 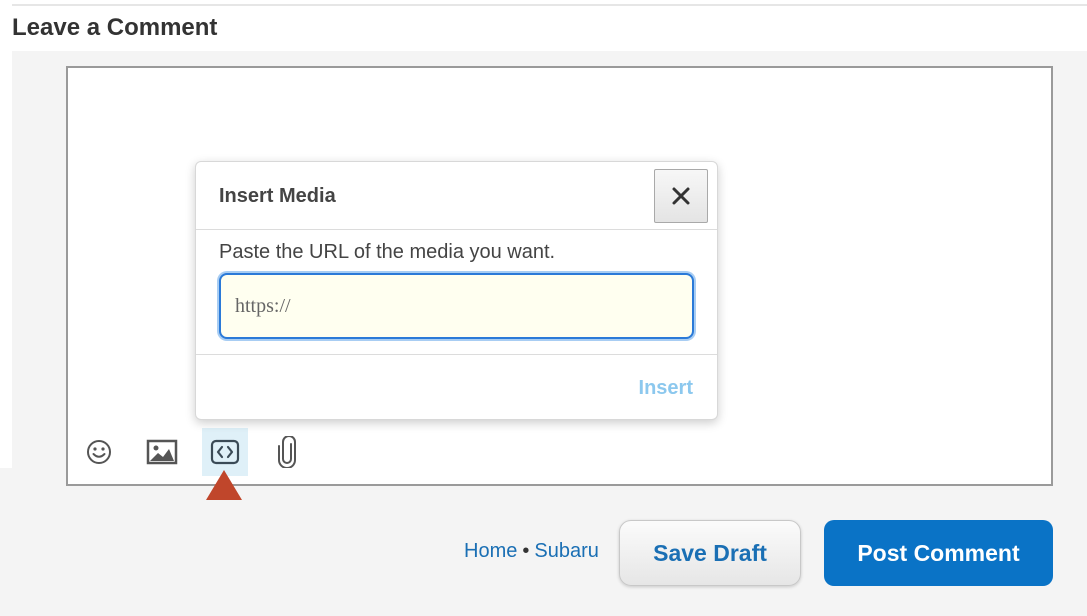 What do you see at coordinates (277, 196) in the screenshot?
I see `dialog-title: Insert Media` at bounding box center [277, 196].